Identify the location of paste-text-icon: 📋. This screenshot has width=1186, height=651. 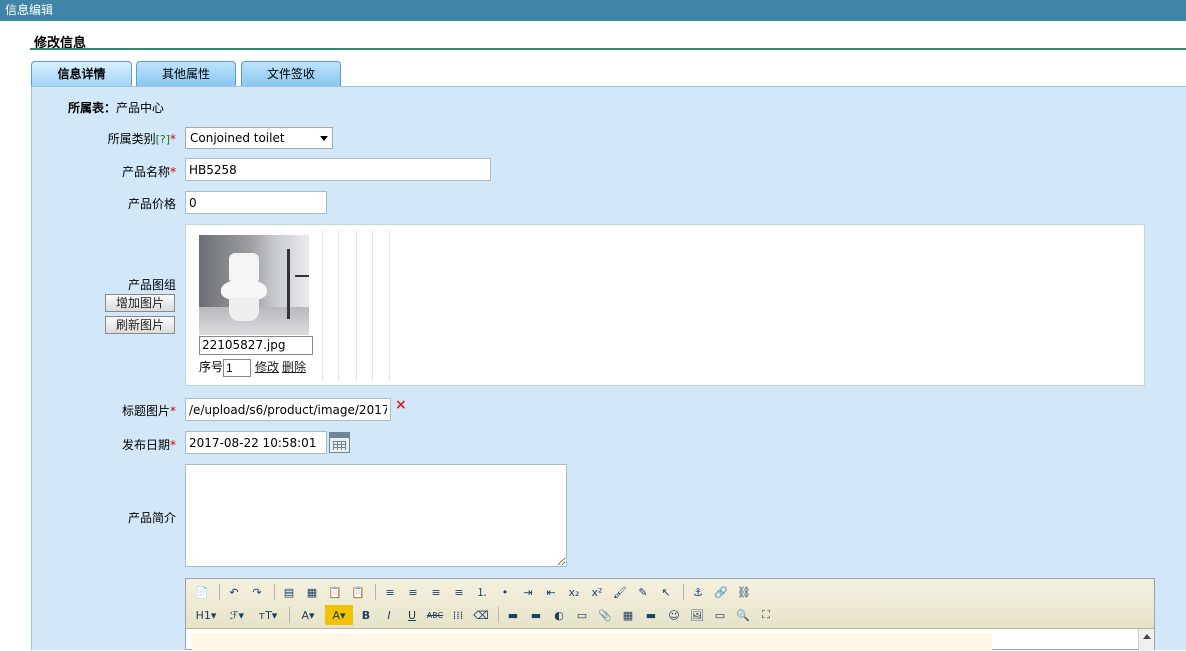
(335, 592).